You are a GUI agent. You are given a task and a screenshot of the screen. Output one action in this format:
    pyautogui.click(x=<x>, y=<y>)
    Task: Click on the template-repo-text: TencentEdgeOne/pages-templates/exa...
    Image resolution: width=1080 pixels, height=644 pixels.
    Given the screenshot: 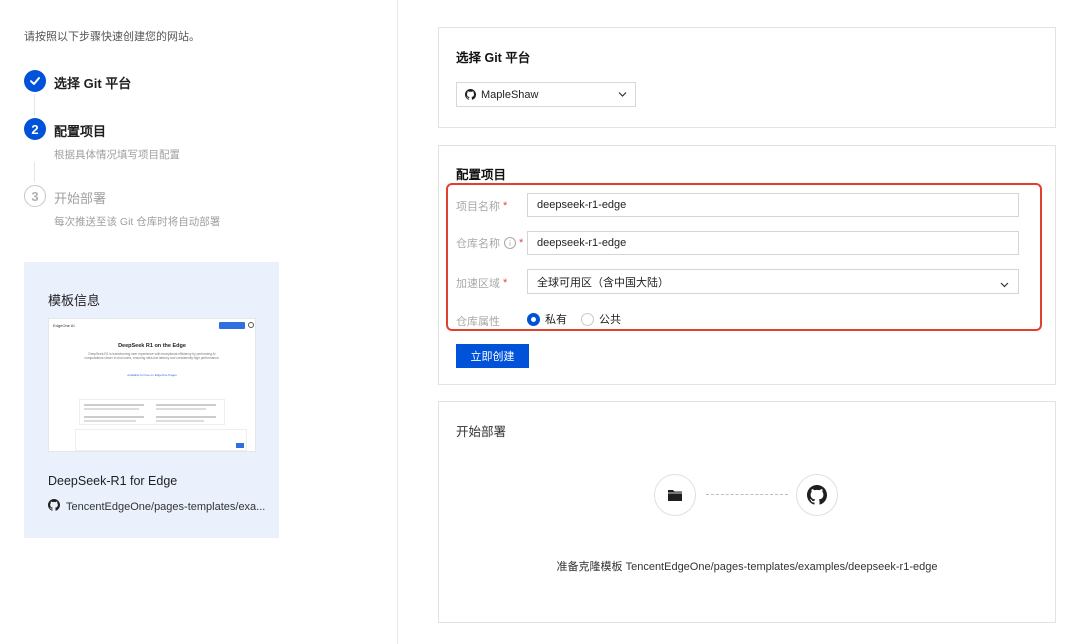 What is the action you would take?
    pyautogui.click(x=166, y=506)
    